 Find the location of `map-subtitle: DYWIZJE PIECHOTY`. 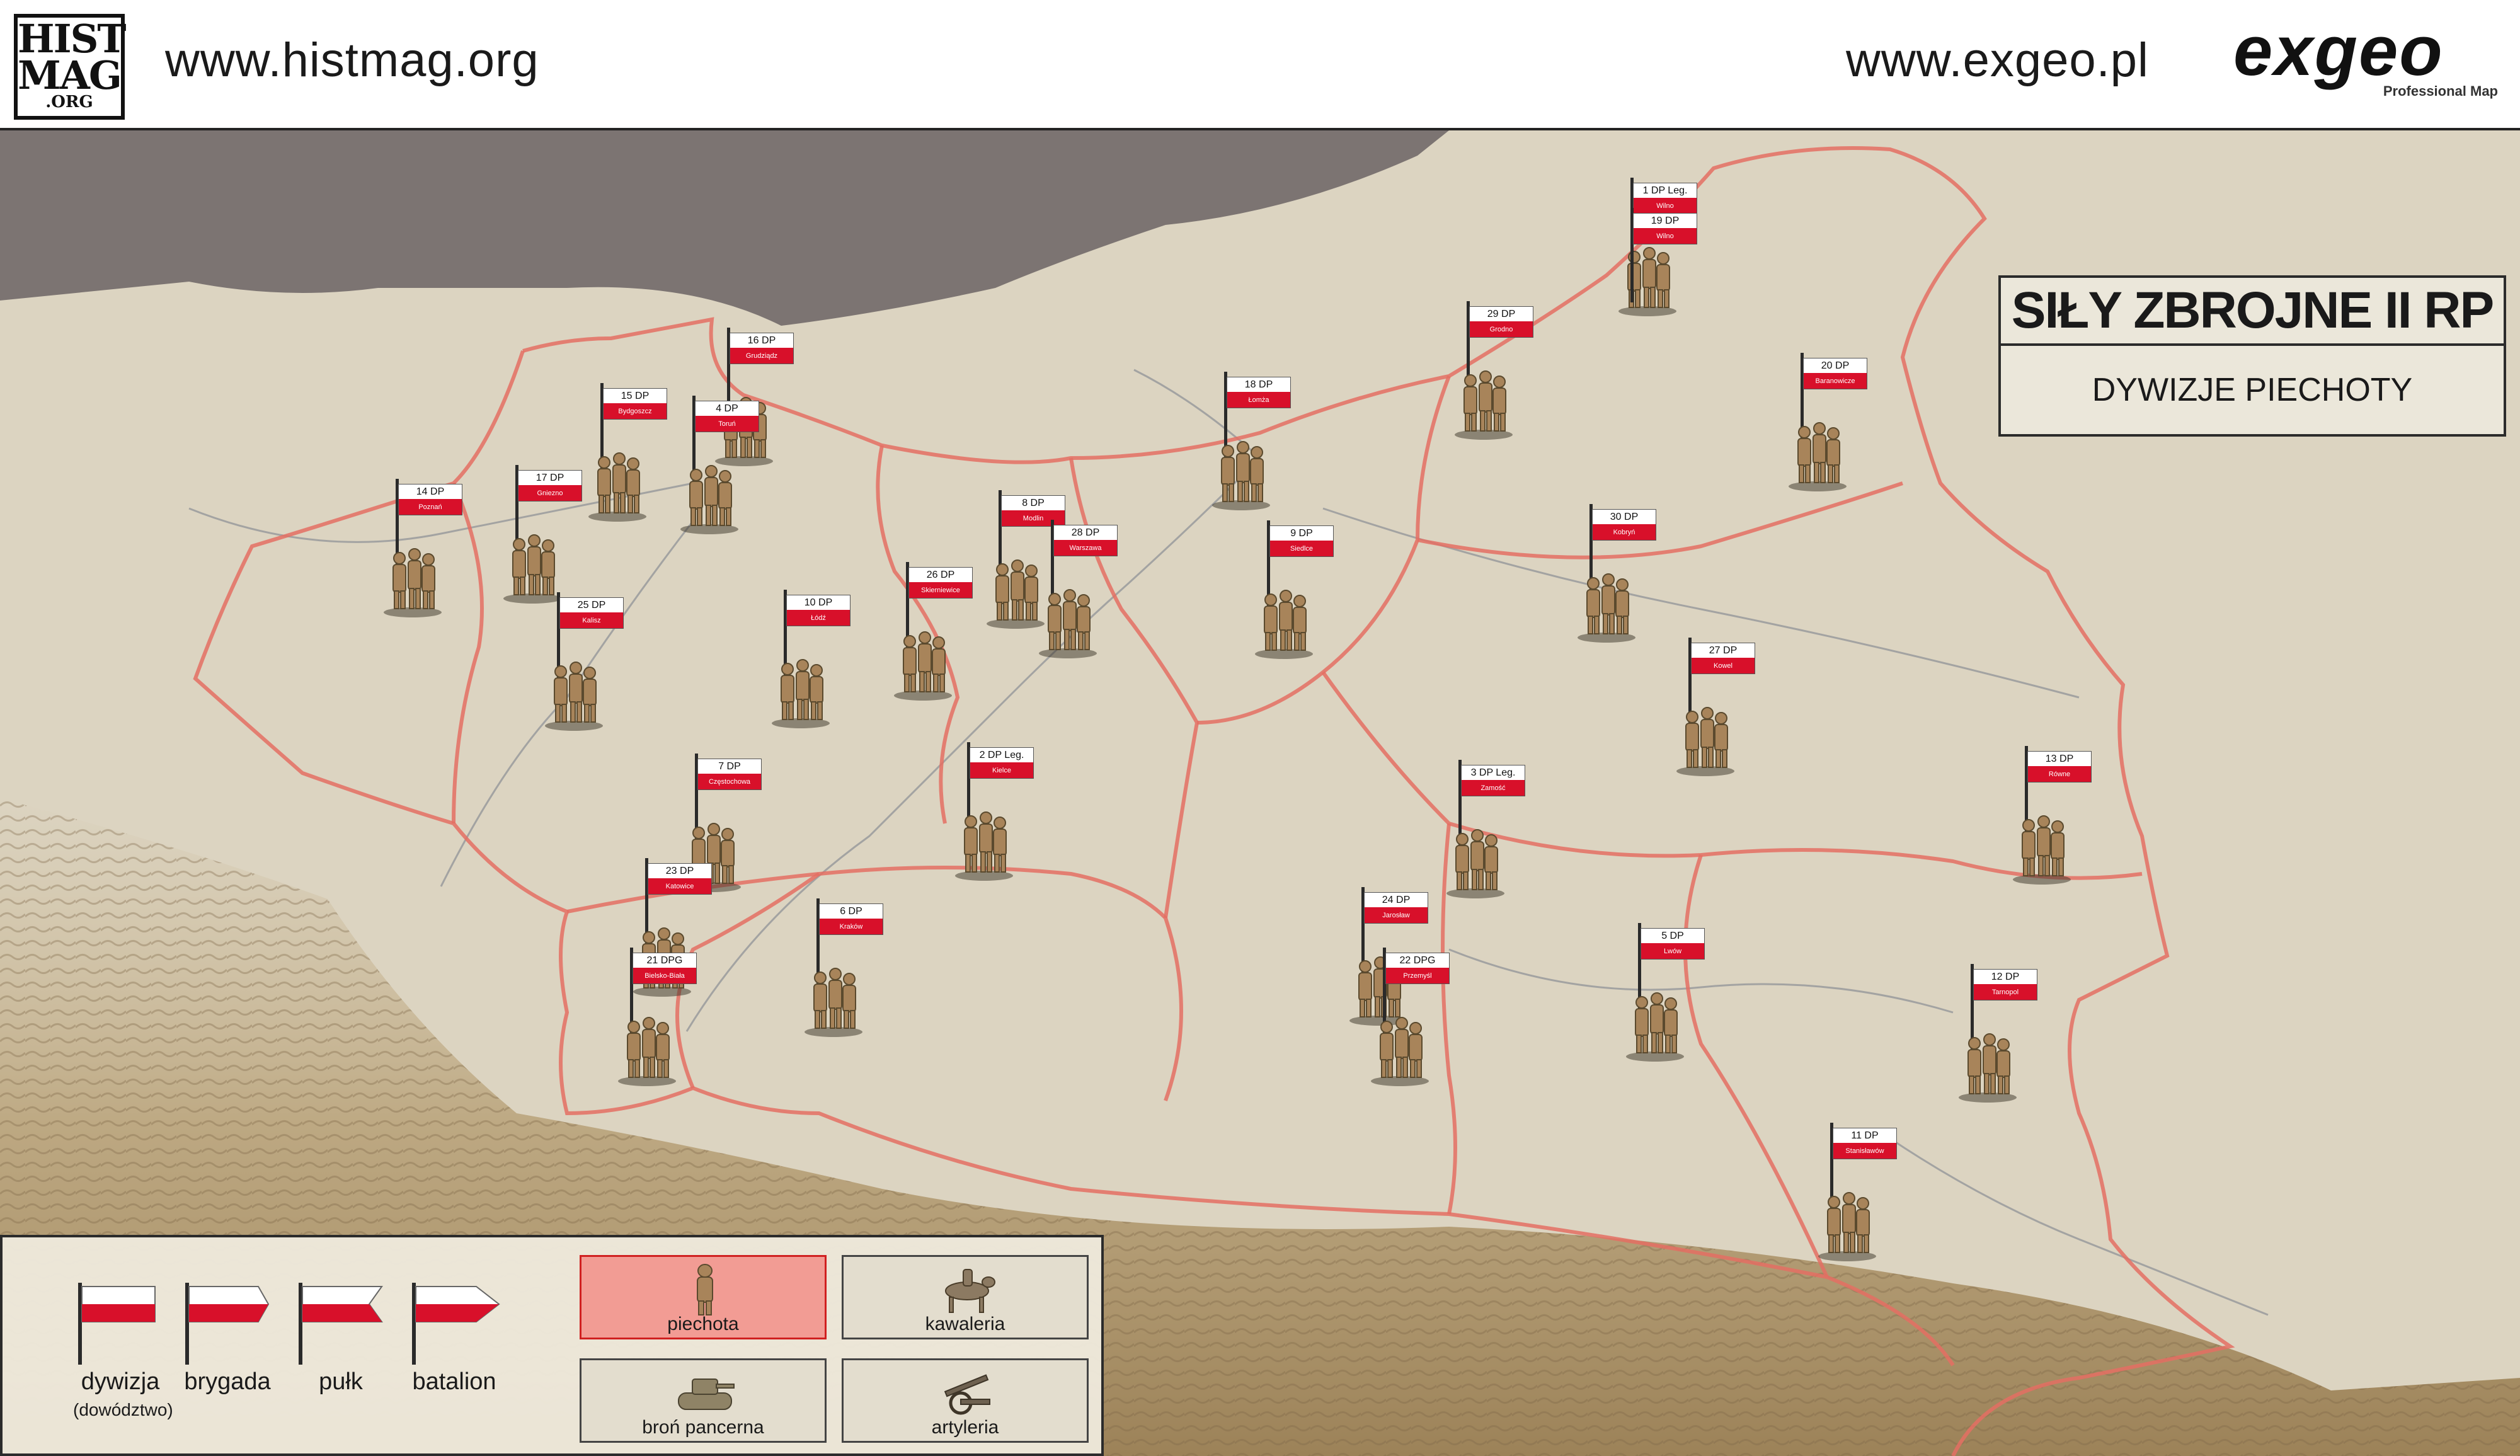

map-subtitle: DYWIZJE PIECHOTY is located at coordinates (2252, 390).